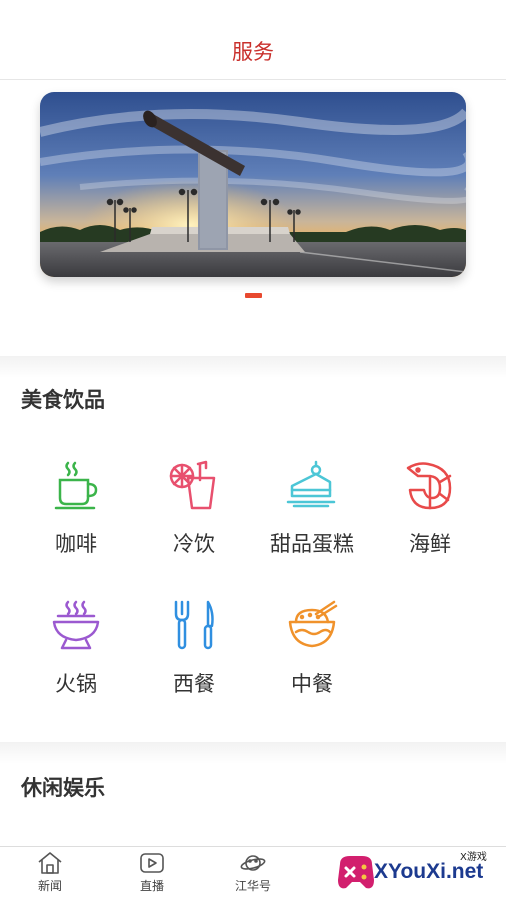 Image resolution: width=506 pixels, height=900 pixels. I want to click on cold-drink-icon, so click(192, 485).